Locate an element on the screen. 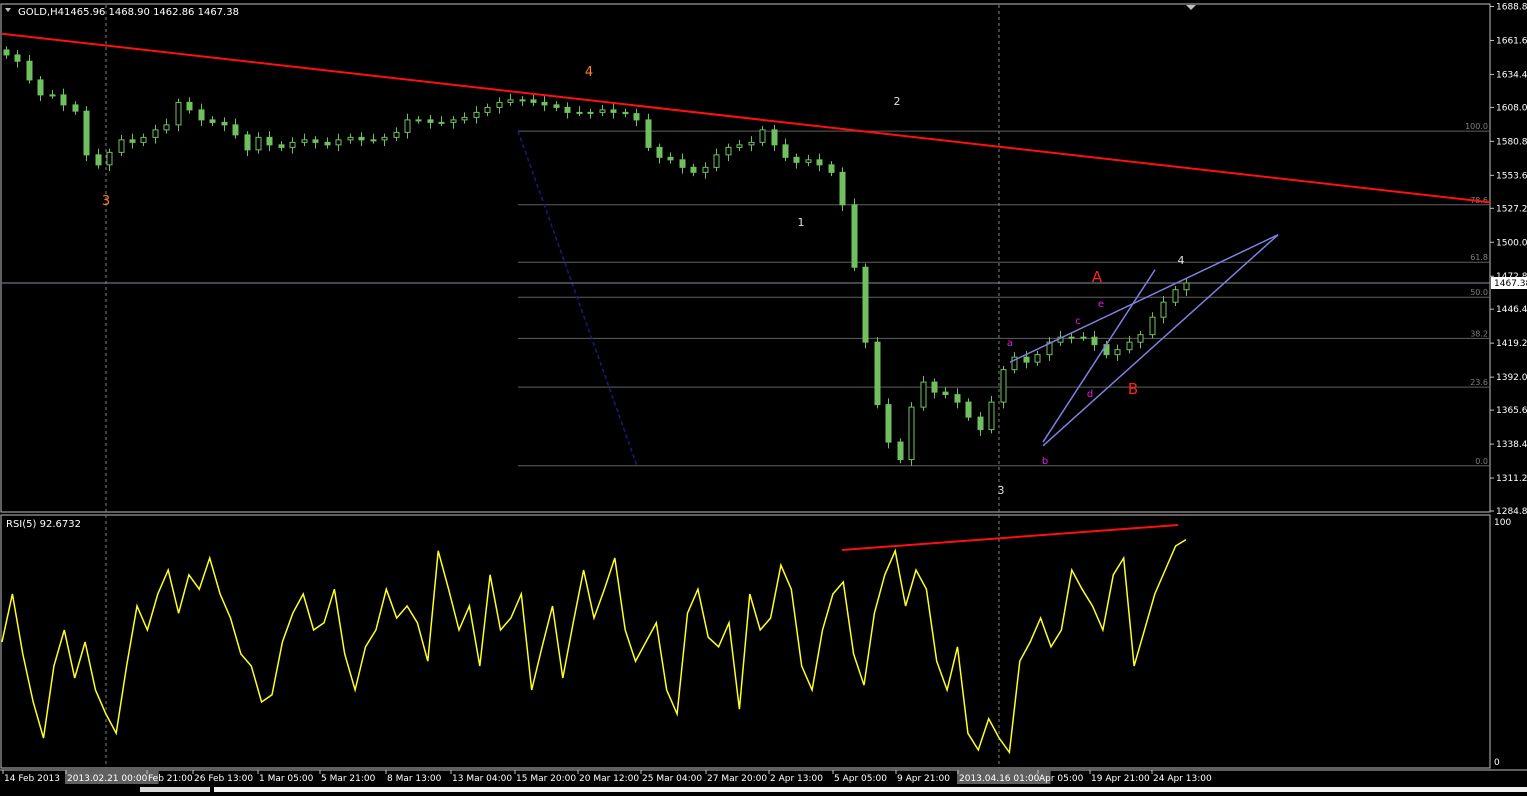 The width and height of the screenshot is (1527, 796). wedge-inner-line is located at coordinates (1099, 356).